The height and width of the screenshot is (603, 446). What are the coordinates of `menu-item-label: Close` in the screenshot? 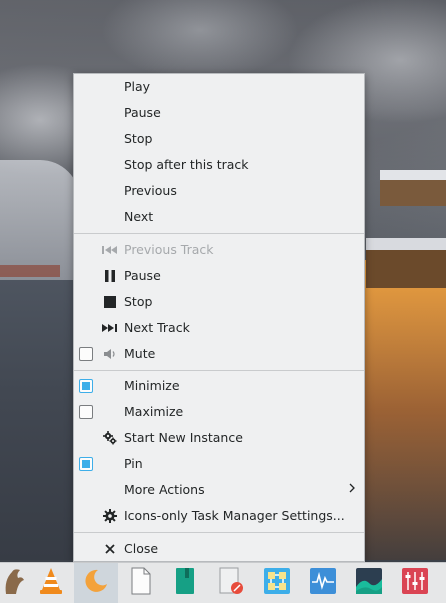 It's located at (141, 548).